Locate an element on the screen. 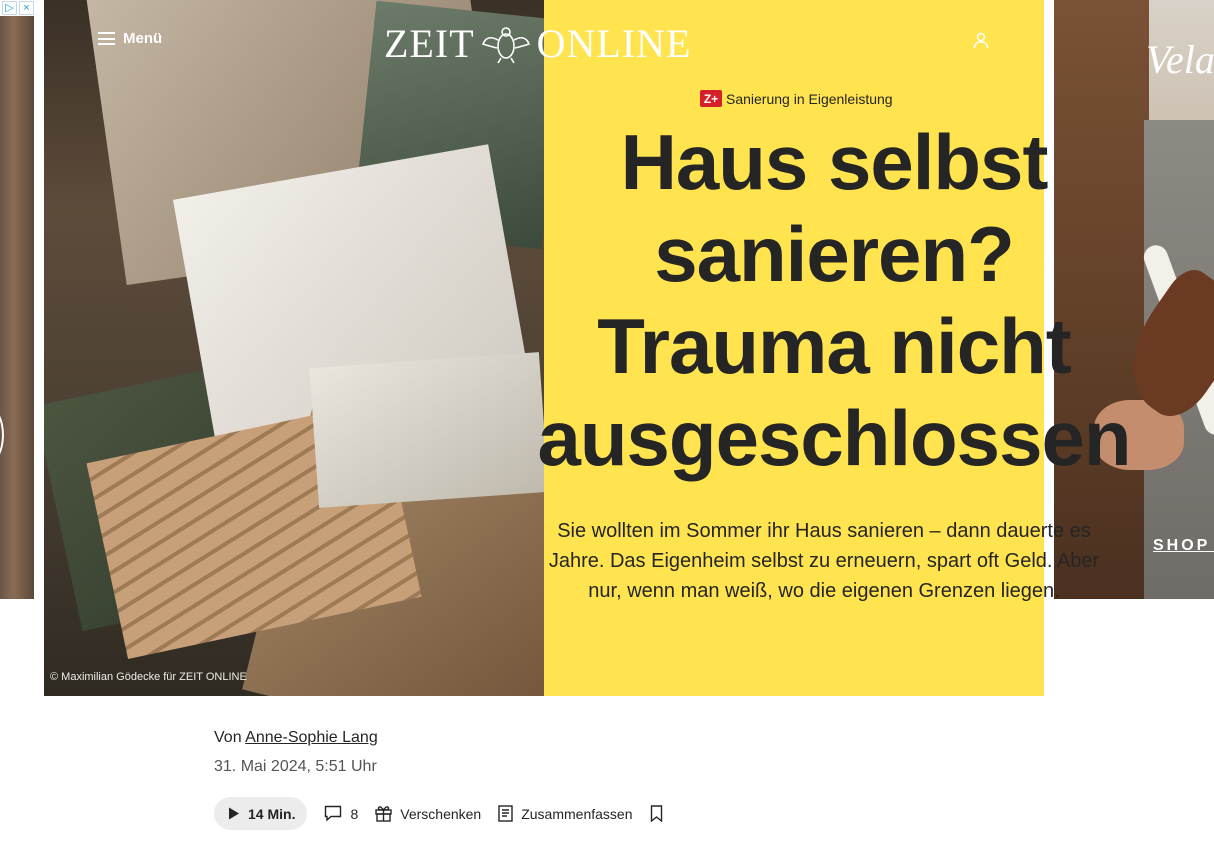 This screenshot has height=847, width=1214. menu-label: Menü is located at coordinates (143, 38).